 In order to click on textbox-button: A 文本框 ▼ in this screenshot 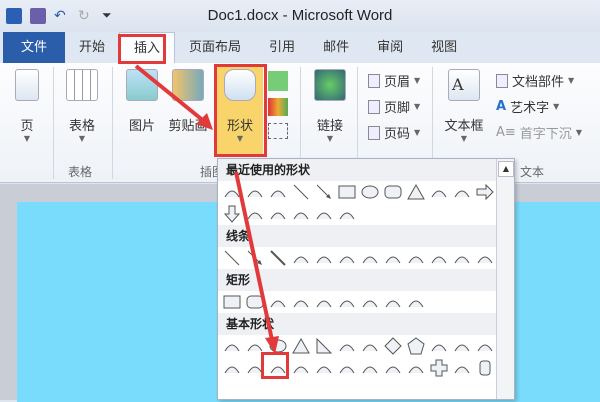, I will do `click(464, 106)`.